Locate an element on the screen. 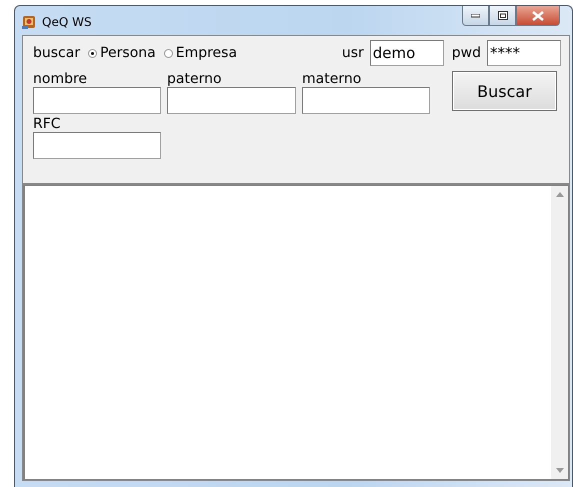 The width and height of the screenshot is (573, 487). search-button: Buscar is located at coordinates (504, 91).